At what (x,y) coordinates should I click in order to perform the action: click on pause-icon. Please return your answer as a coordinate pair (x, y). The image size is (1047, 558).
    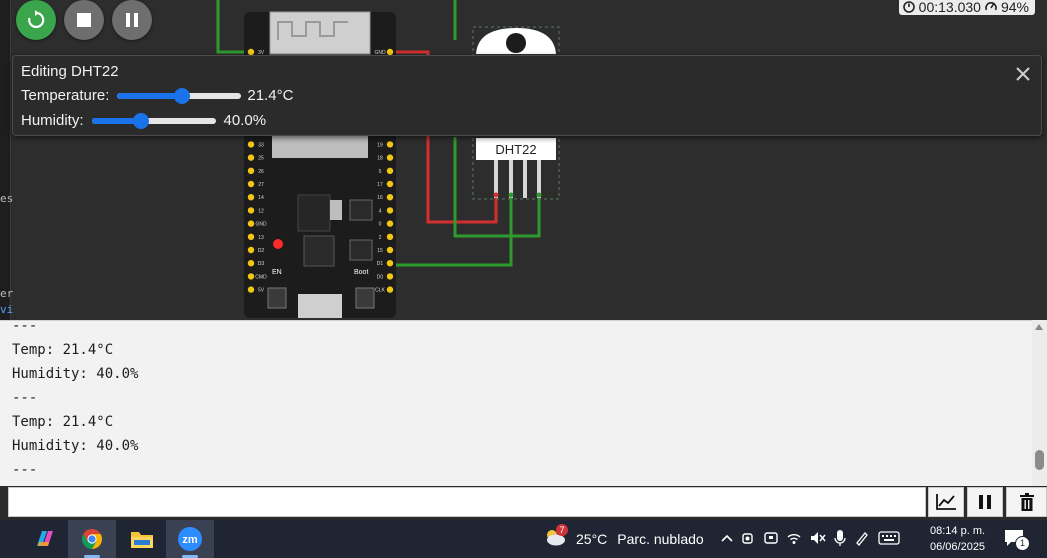
    Looking at the image, I should click on (985, 502).